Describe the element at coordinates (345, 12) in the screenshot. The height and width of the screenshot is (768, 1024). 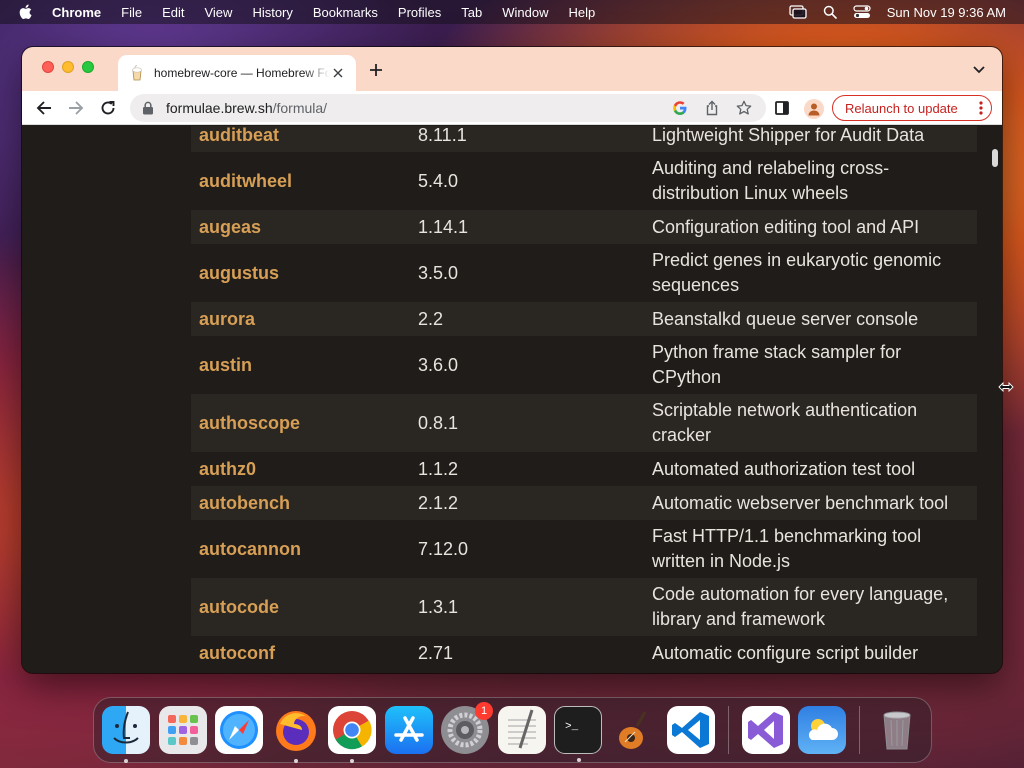
I see `menu-bookmarks: Bookmarks` at that location.